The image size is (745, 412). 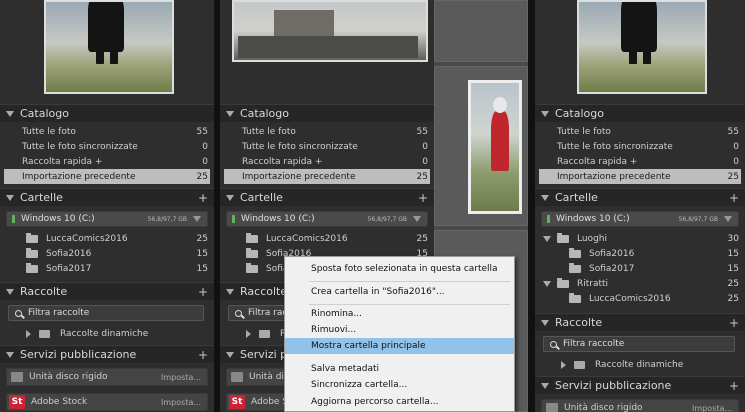 I want to click on grid-cell, so click(x=481, y=31).